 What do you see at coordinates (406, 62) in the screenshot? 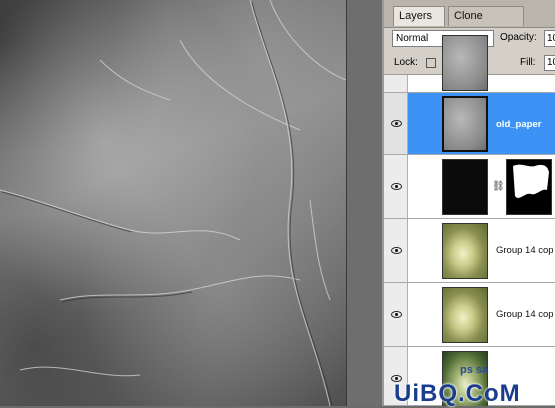
I see `lock-label: Lock:` at bounding box center [406, 62].